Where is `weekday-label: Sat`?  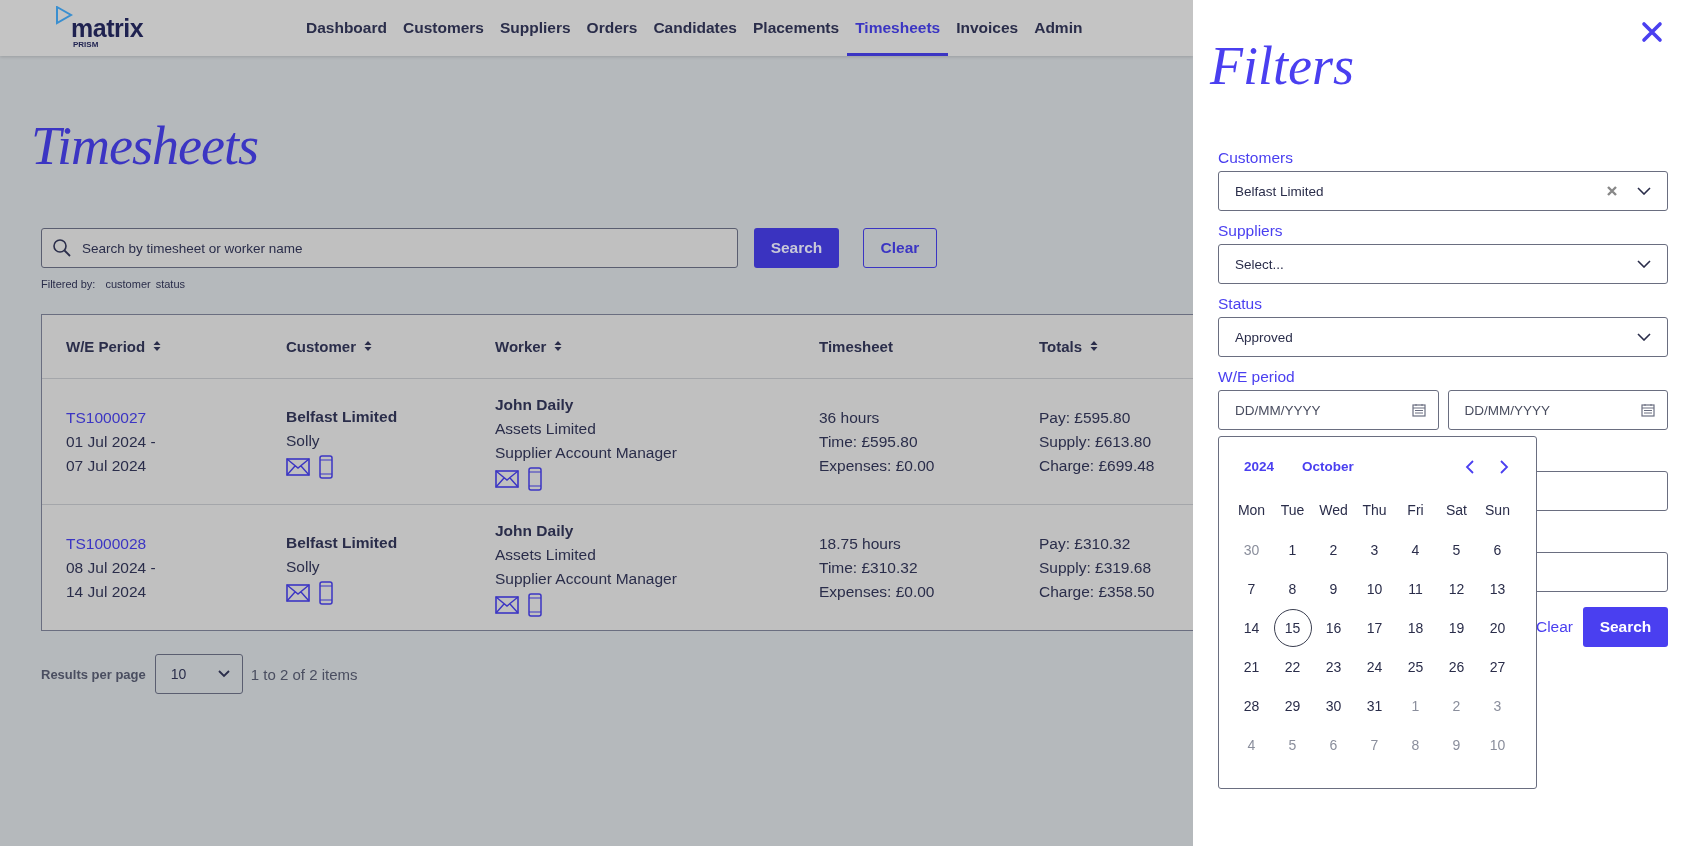 weekday-label: Sat is located at coordinates (1456, 510).